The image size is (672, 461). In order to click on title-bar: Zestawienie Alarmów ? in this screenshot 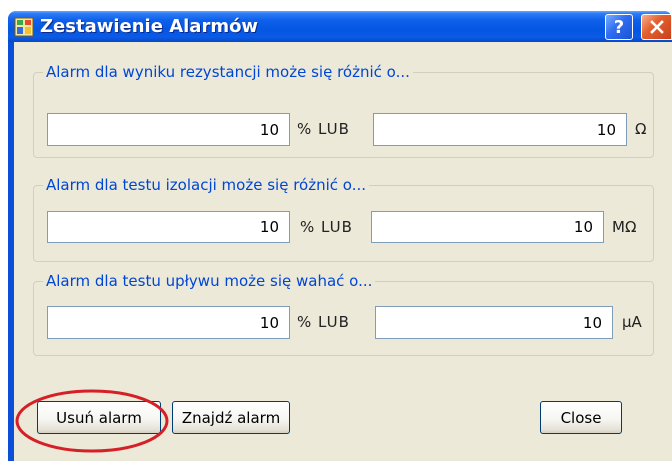, I will do `click(340, 26)`.